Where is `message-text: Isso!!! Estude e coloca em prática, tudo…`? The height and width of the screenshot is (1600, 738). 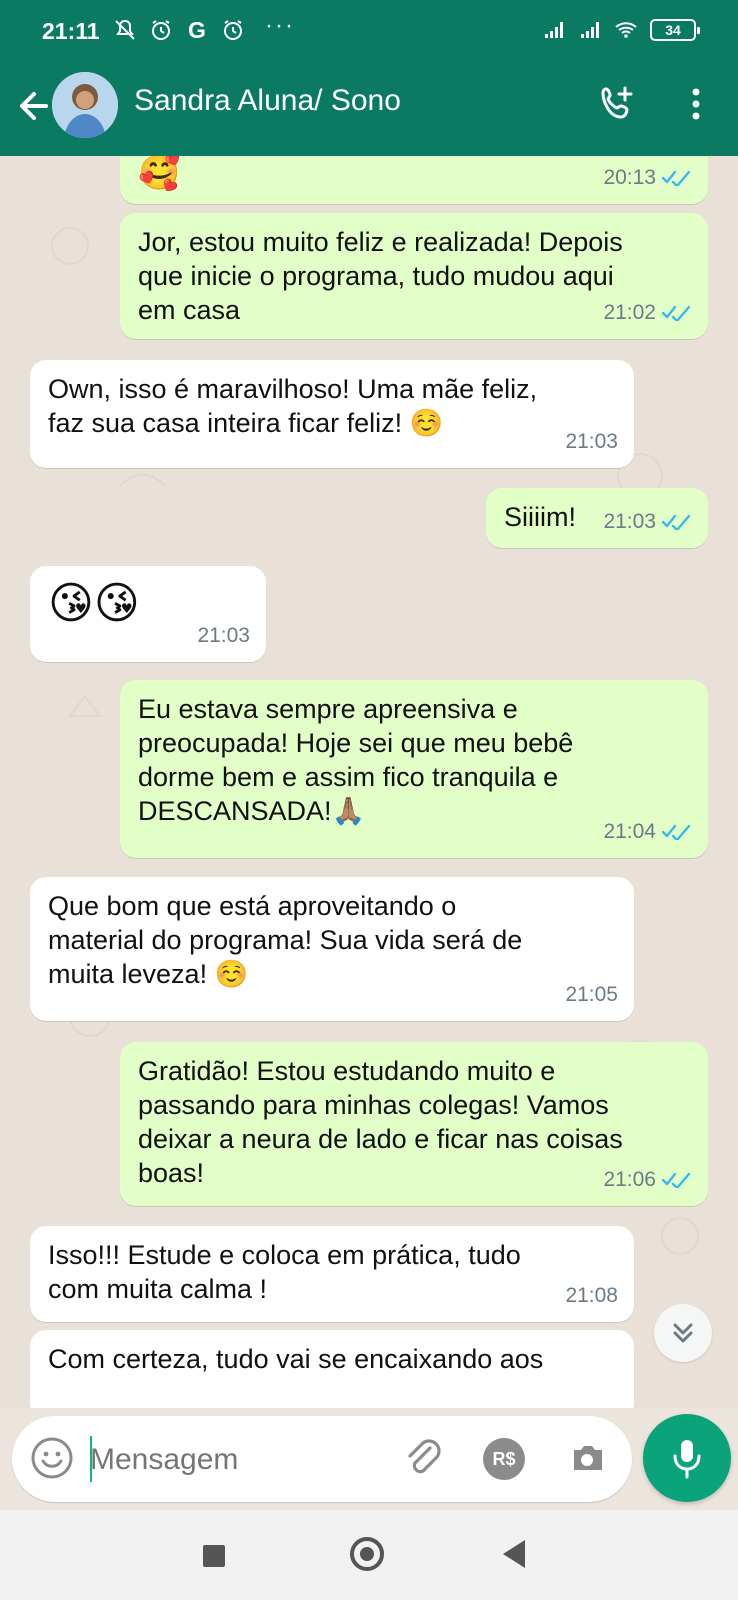 message-text: Isso!!! Estude e coloca em prática, tudo… is located at coordinates (284, 1272).